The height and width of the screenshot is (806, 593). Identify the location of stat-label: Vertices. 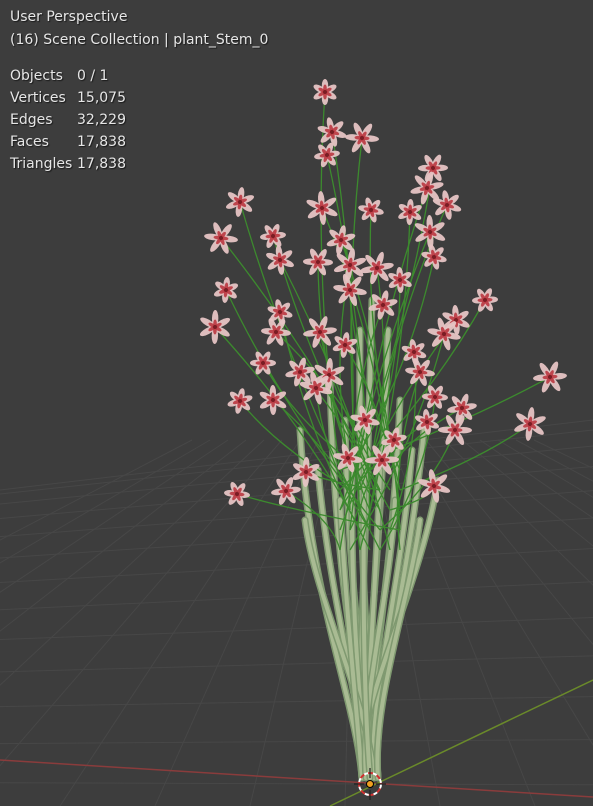
(38, 98).